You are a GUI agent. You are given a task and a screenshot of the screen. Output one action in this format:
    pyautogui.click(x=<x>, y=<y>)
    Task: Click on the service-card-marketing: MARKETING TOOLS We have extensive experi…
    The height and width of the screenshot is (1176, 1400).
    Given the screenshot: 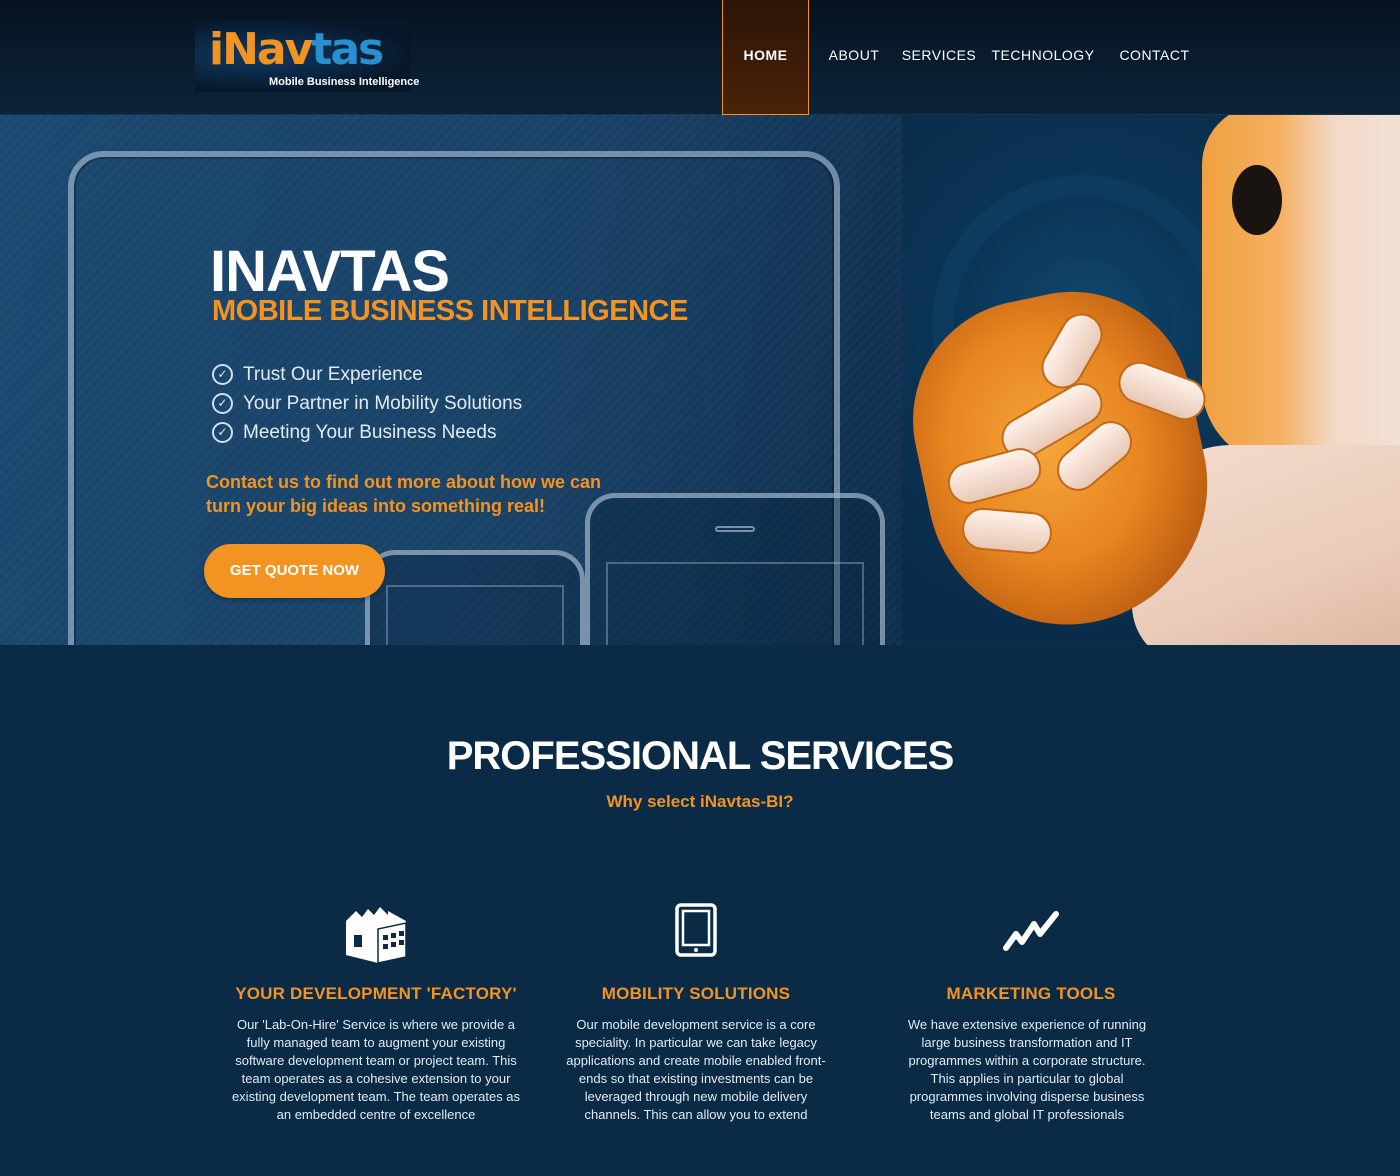 What is the action you would take?
    pyautogui.click(x=1031, y=1007)
    